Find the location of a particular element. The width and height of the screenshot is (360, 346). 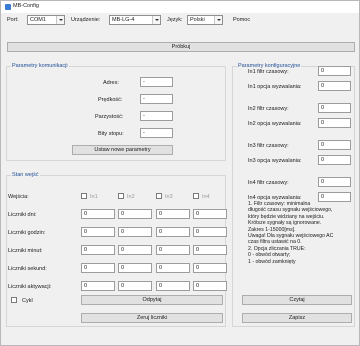

parity-field: - is located at coordinates (156, 116).